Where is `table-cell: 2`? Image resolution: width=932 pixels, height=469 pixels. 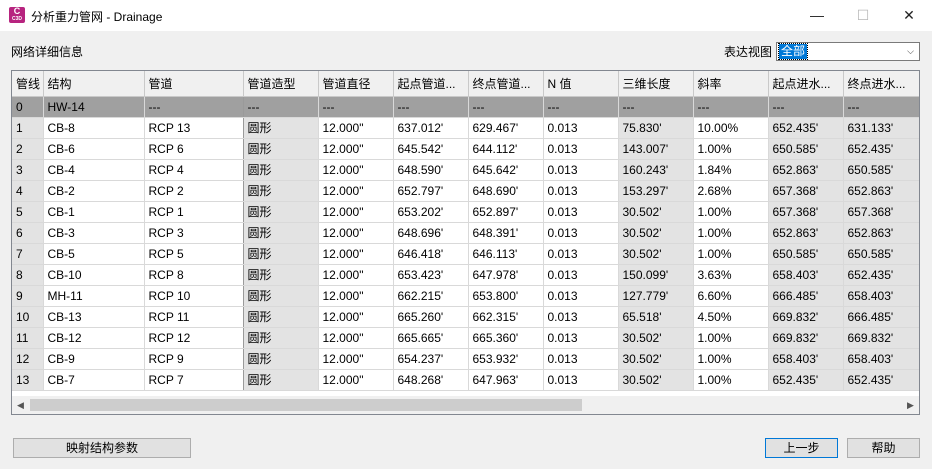 table-cell: 2 is located at coordinates (28, 149).